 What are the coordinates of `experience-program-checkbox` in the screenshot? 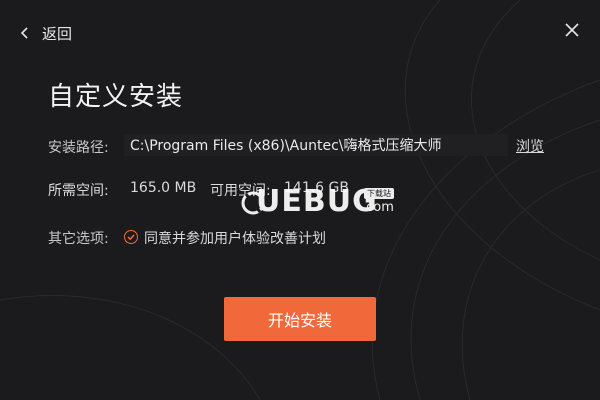 It's located at (131, 237).